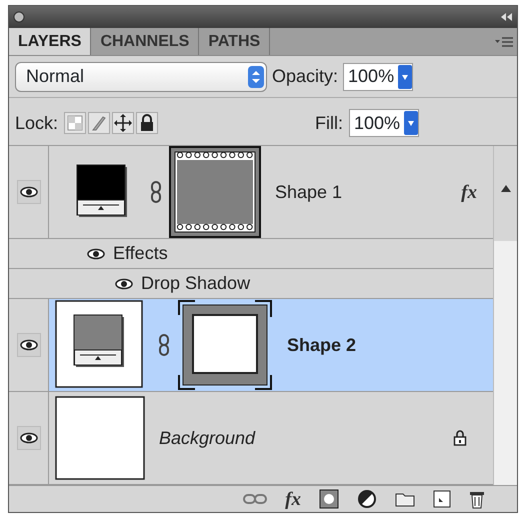 The width and height of the screenshot is (521, 518). I want to click on folder-icon, so click(405, 499).